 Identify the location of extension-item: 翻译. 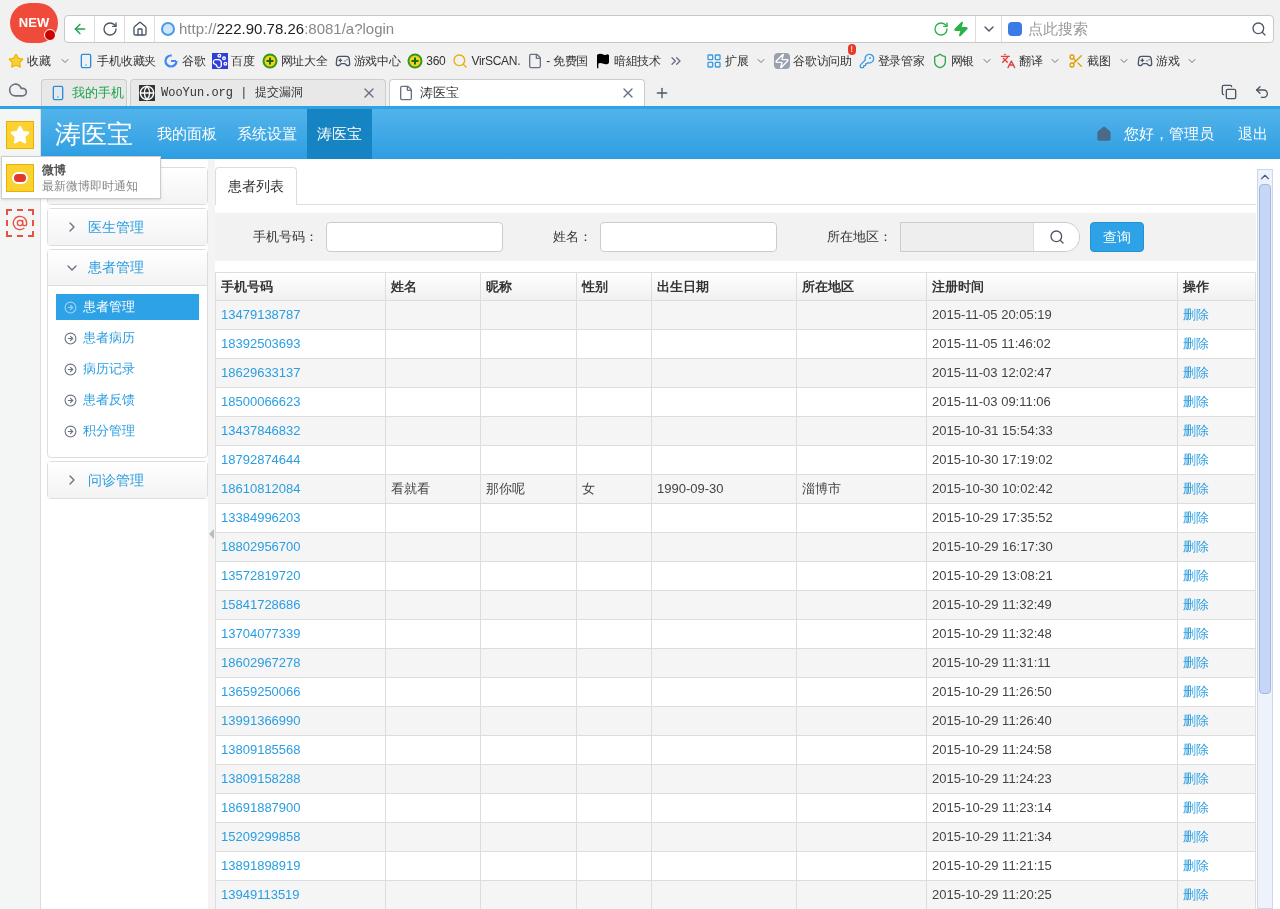
(1031, 61).